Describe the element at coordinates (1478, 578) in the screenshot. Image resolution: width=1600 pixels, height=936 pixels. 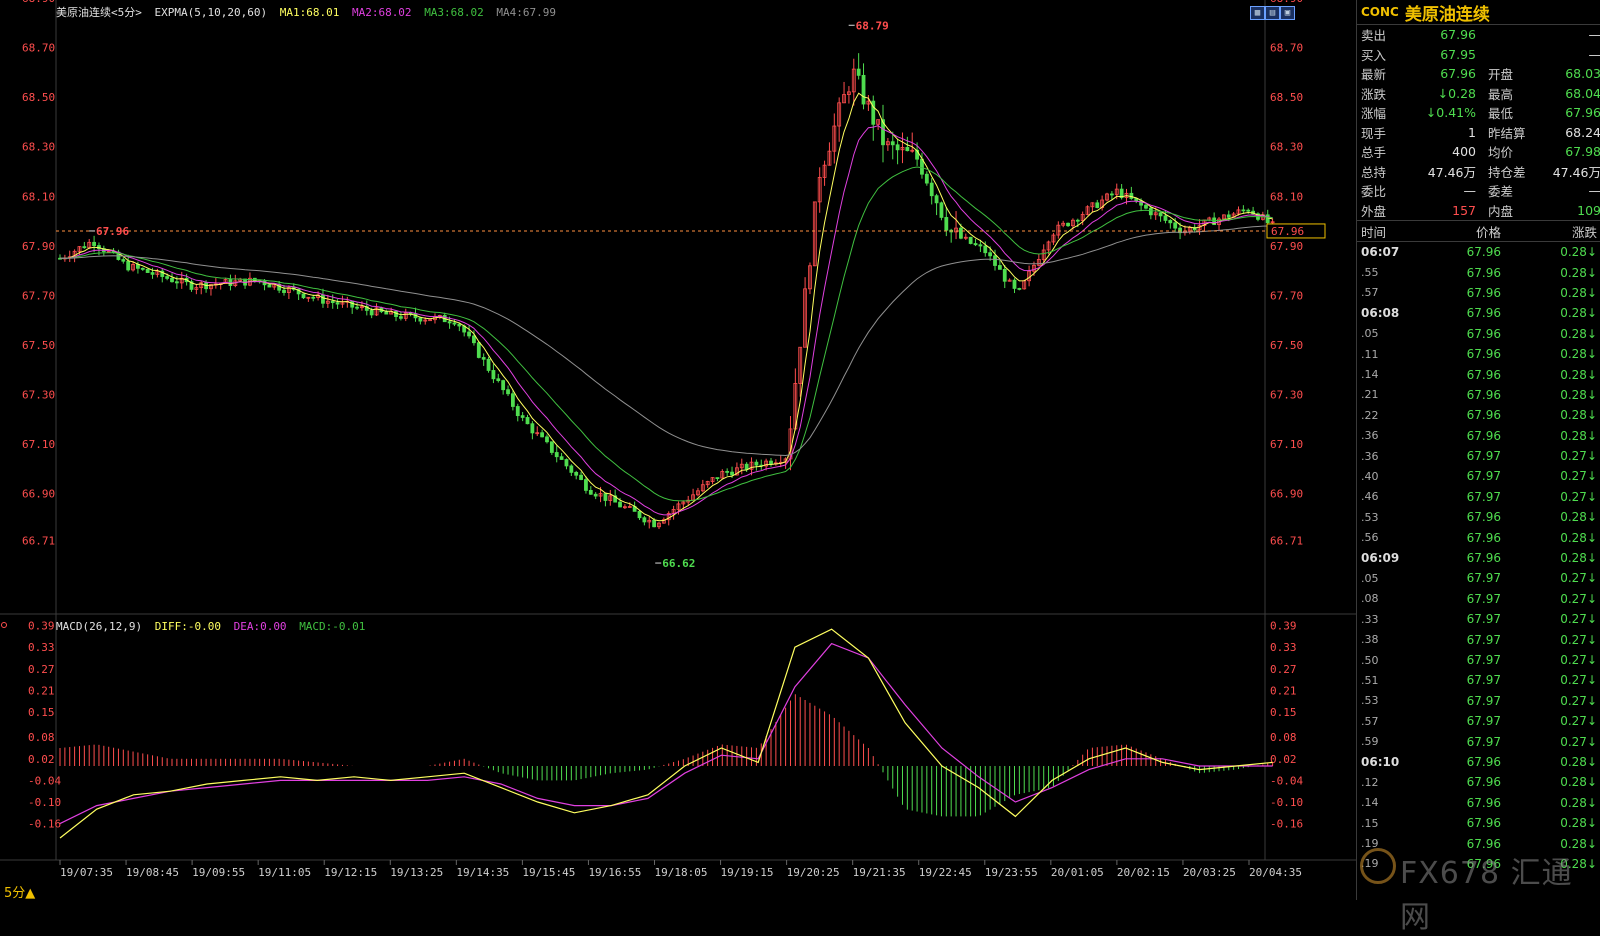
I see `tick-row: .05 67.97 0.27↓` at that location.